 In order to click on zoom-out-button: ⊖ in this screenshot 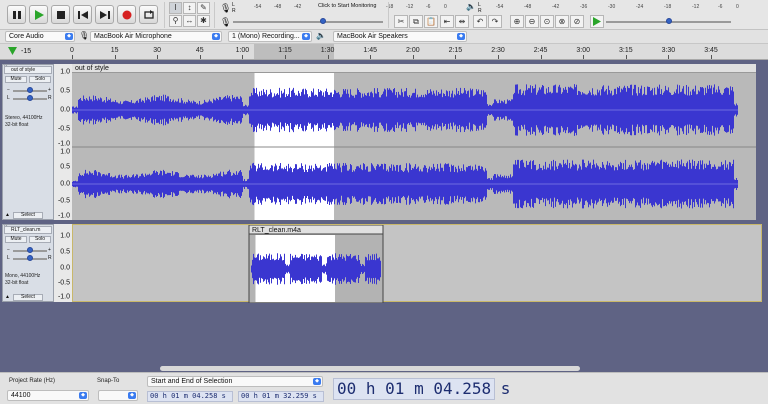, I will do `click(532, 21)`.